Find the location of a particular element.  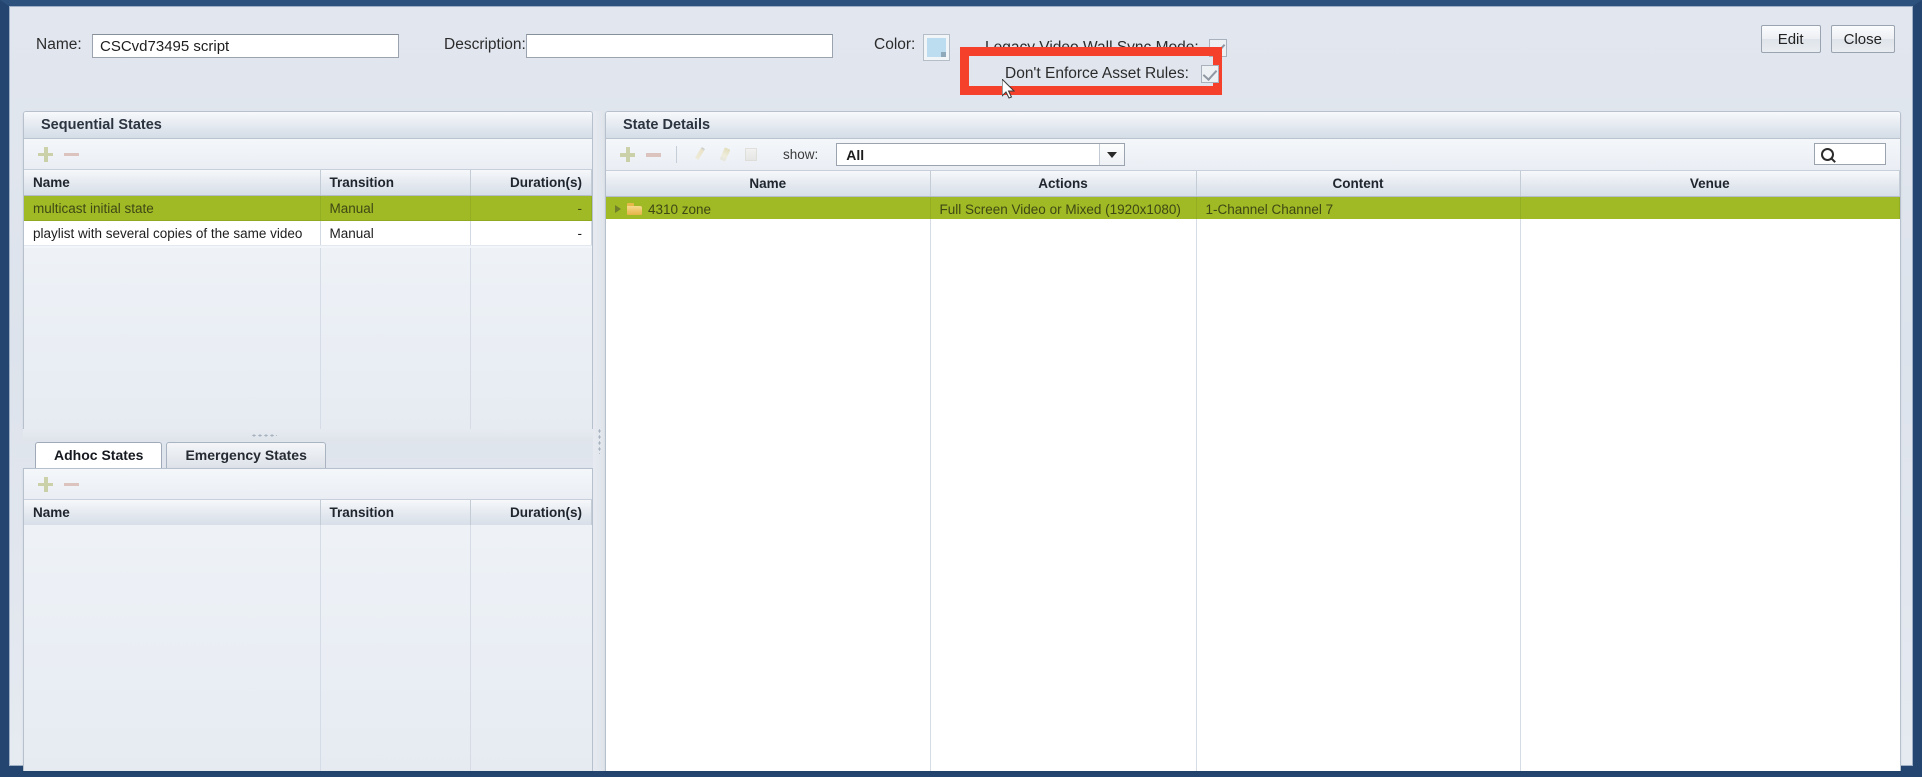

dont-enforce-asset-rules-row: Don't Enforce Asset Rules: is located at coordinates (1112, 74).